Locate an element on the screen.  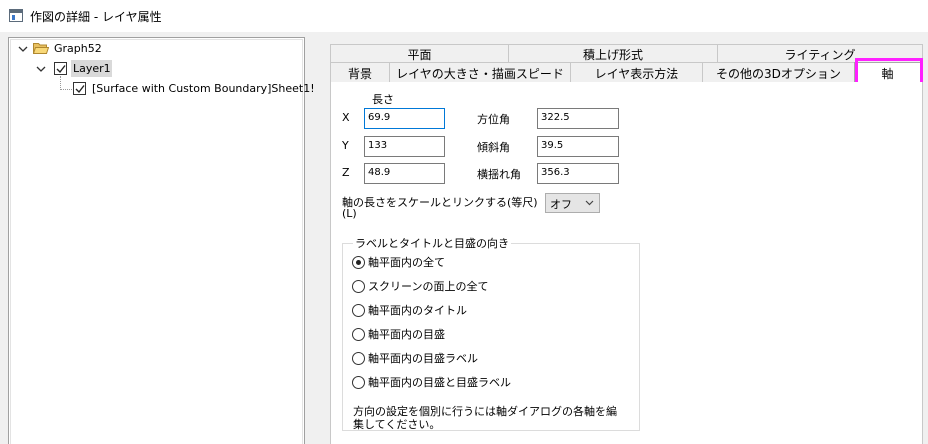
tree-item-layer: Layer1 is located at coordinates (92, 68).